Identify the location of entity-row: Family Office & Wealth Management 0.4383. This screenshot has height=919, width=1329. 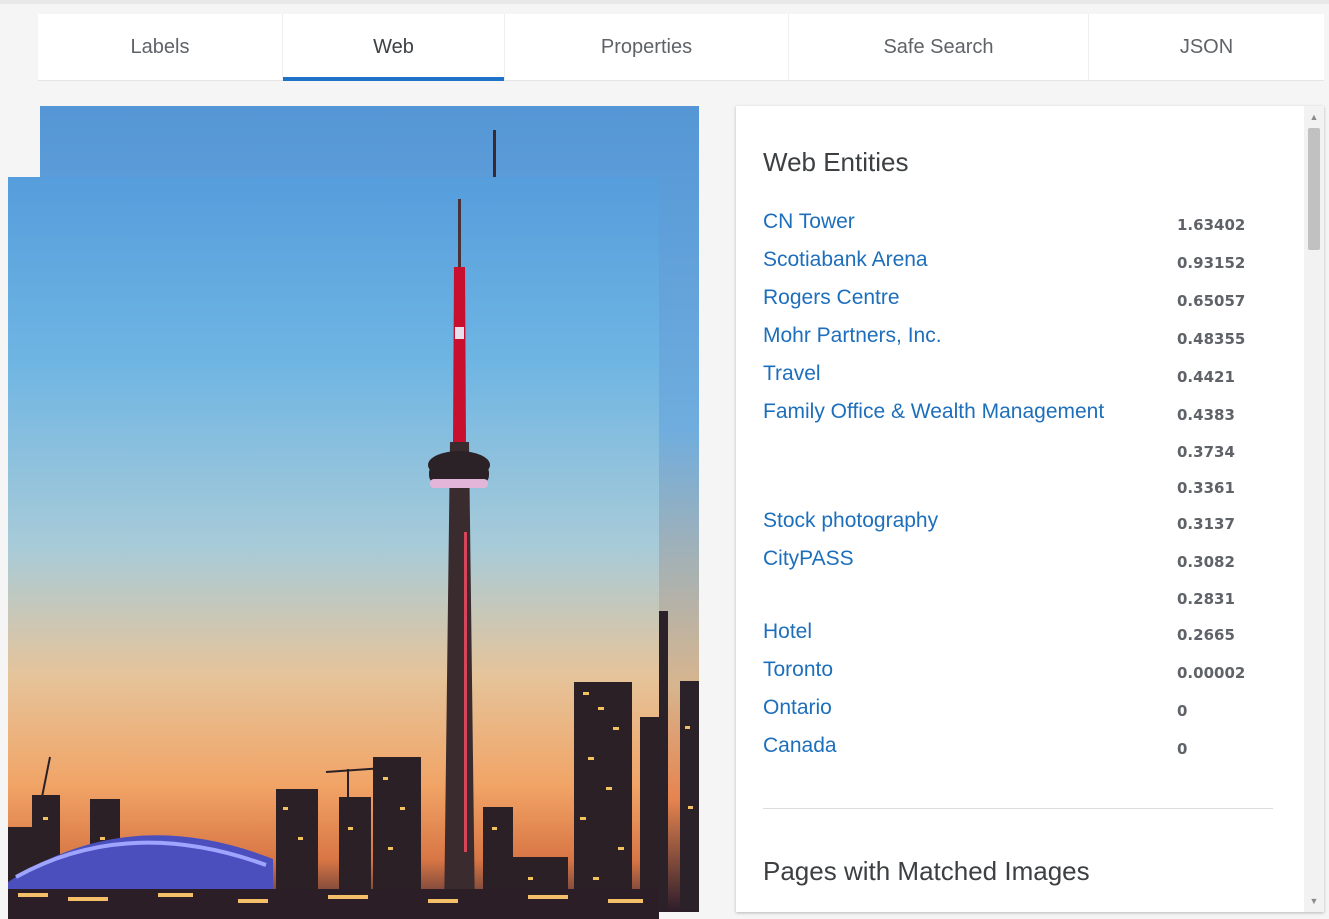
(1023, 415).